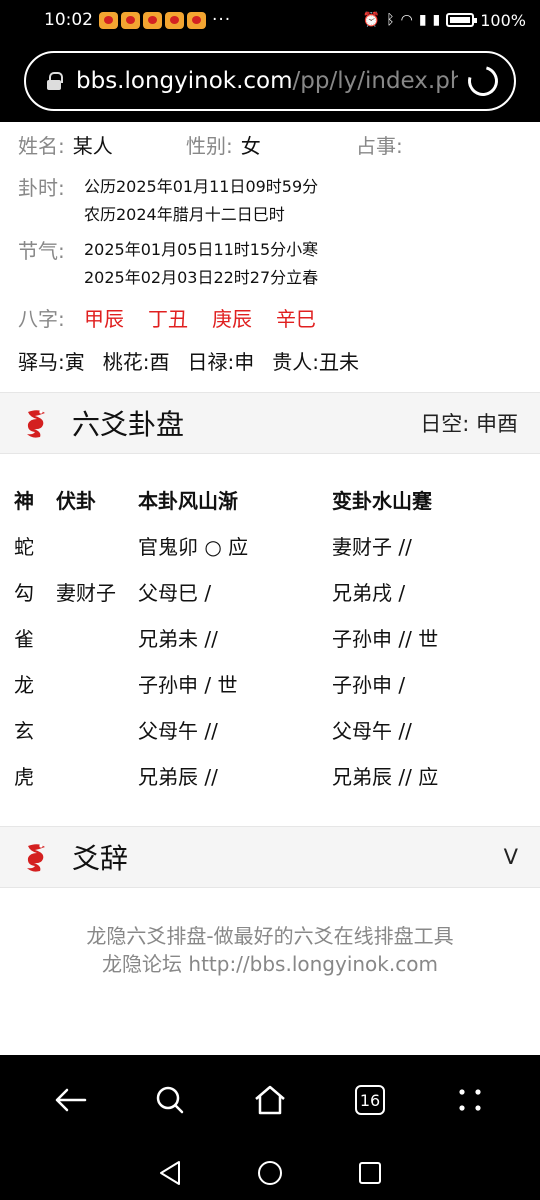 This screenshot has width=540, height=1200. I want to click on back-arrow-icon, so click(71, 1100).